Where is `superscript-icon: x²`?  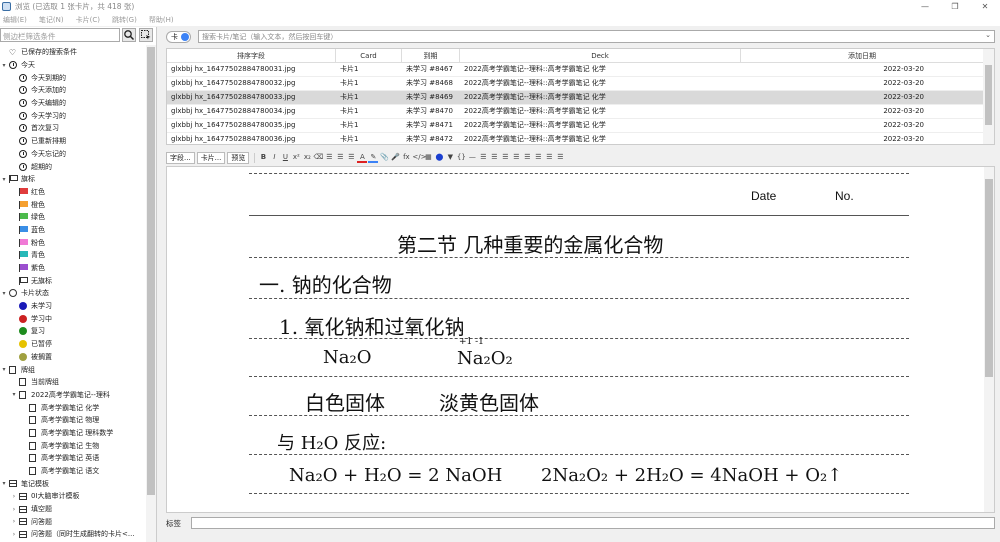 superscript-icon: x² is located at coordinates (296, 157).